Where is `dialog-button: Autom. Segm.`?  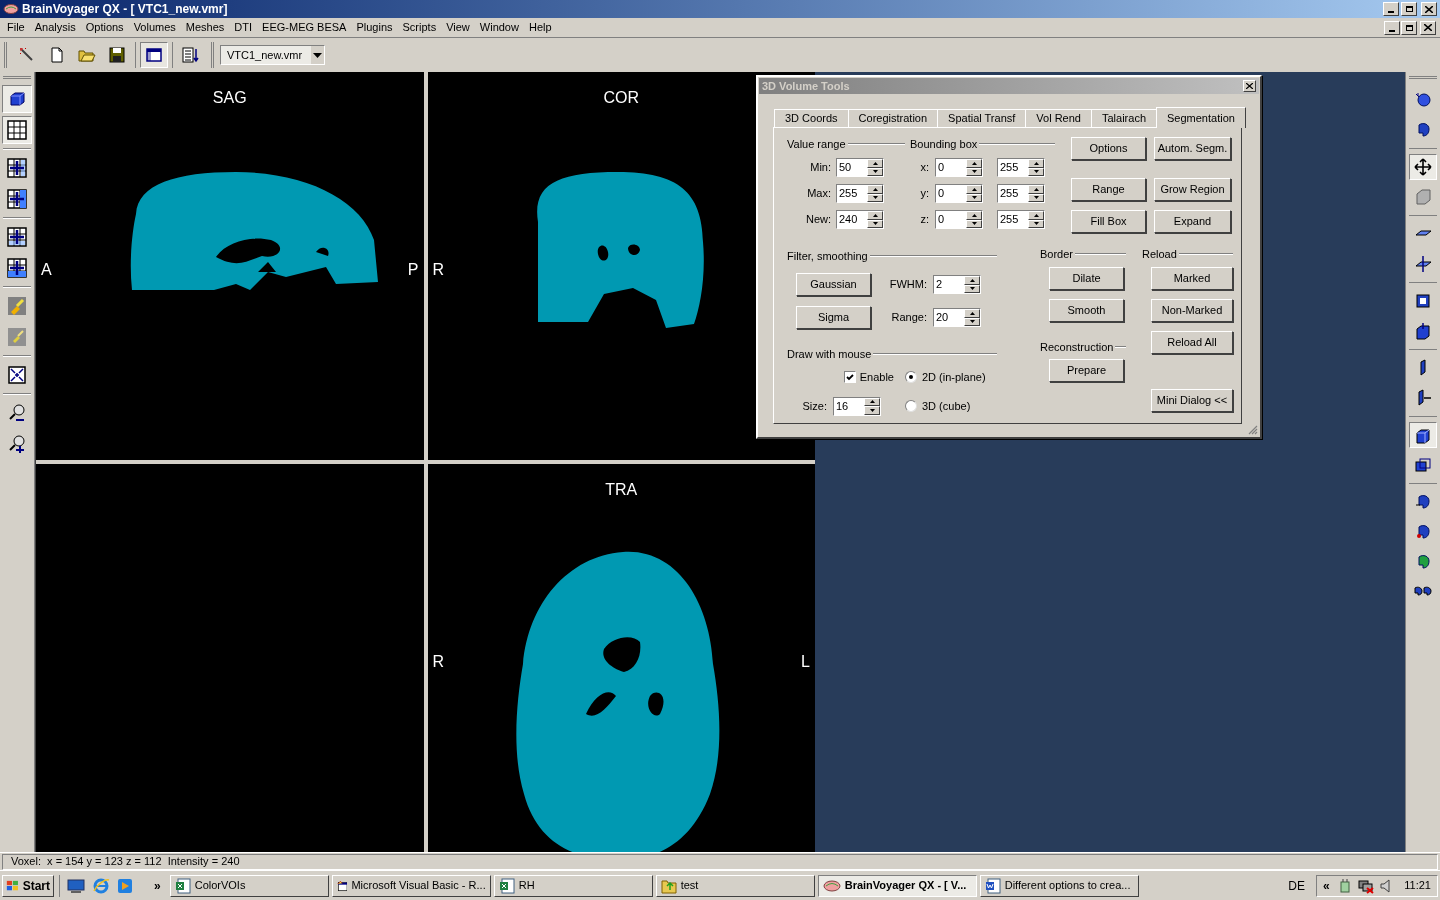
dialog-button: Autom. Segm. is located at coordinates (1192, 148).